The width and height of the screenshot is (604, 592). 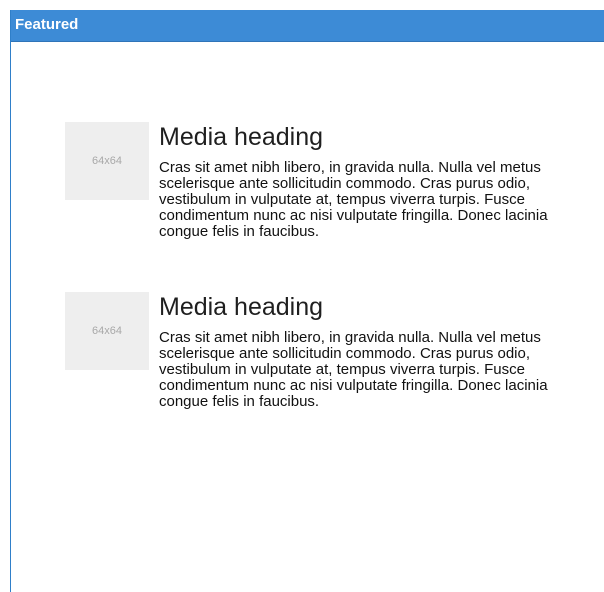 What do you see at coordinates (307, 26) in the screenshot?
I see `panel-header: Featured` at bounding box center [307, 26].